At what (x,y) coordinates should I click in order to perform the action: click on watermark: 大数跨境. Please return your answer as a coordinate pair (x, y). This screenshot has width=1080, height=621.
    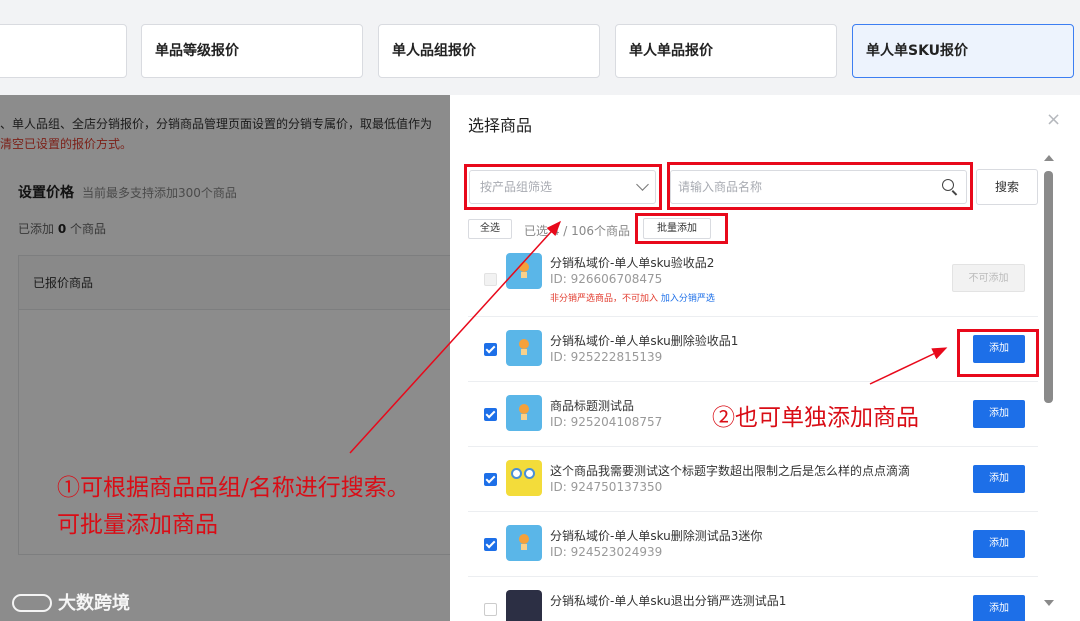
    Looking at the image, I should click on (71, 602).